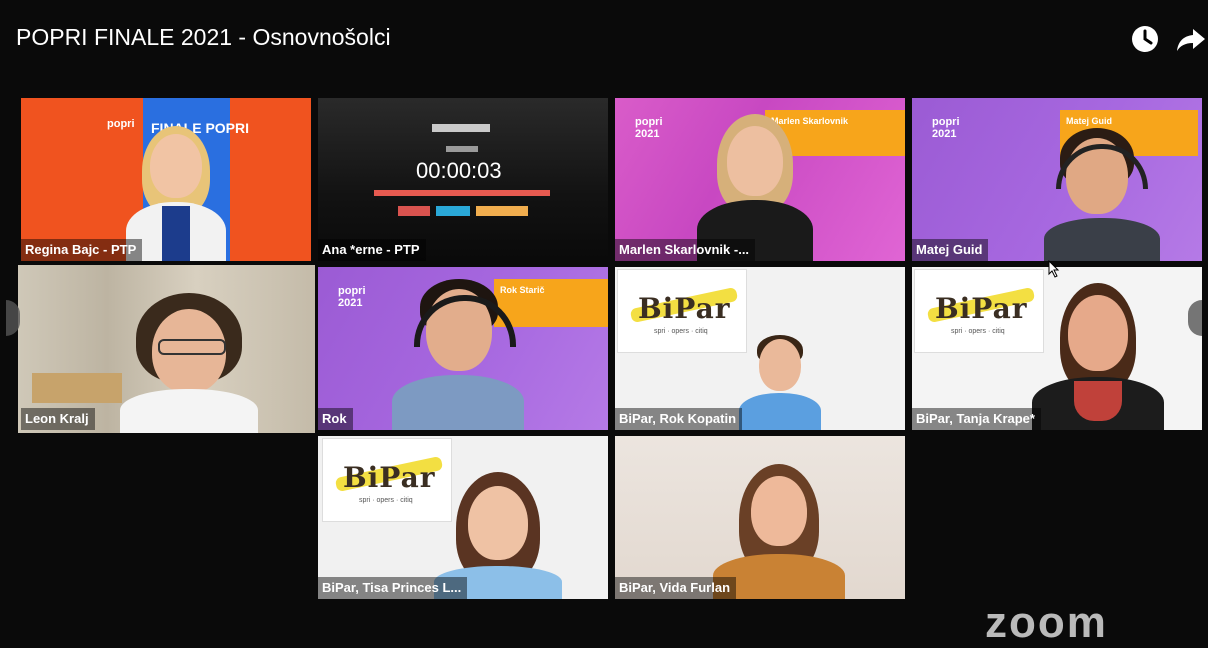 This screenshot has height=648, width=1208. I want to click on zoom-watermark: zoom, so click(1046, 622).